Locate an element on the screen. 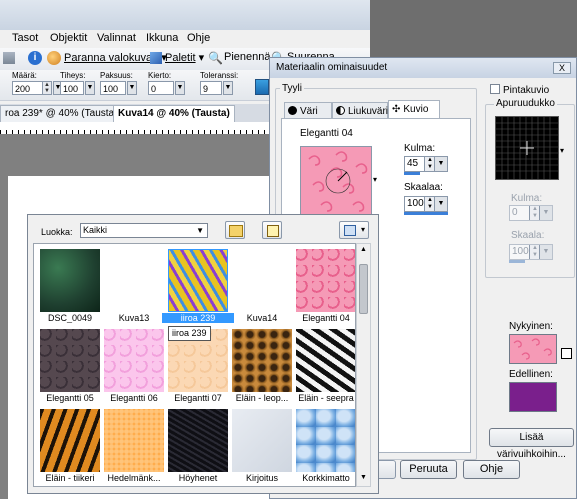  angle-label: Kulma: is located at coordinates (420, 148).